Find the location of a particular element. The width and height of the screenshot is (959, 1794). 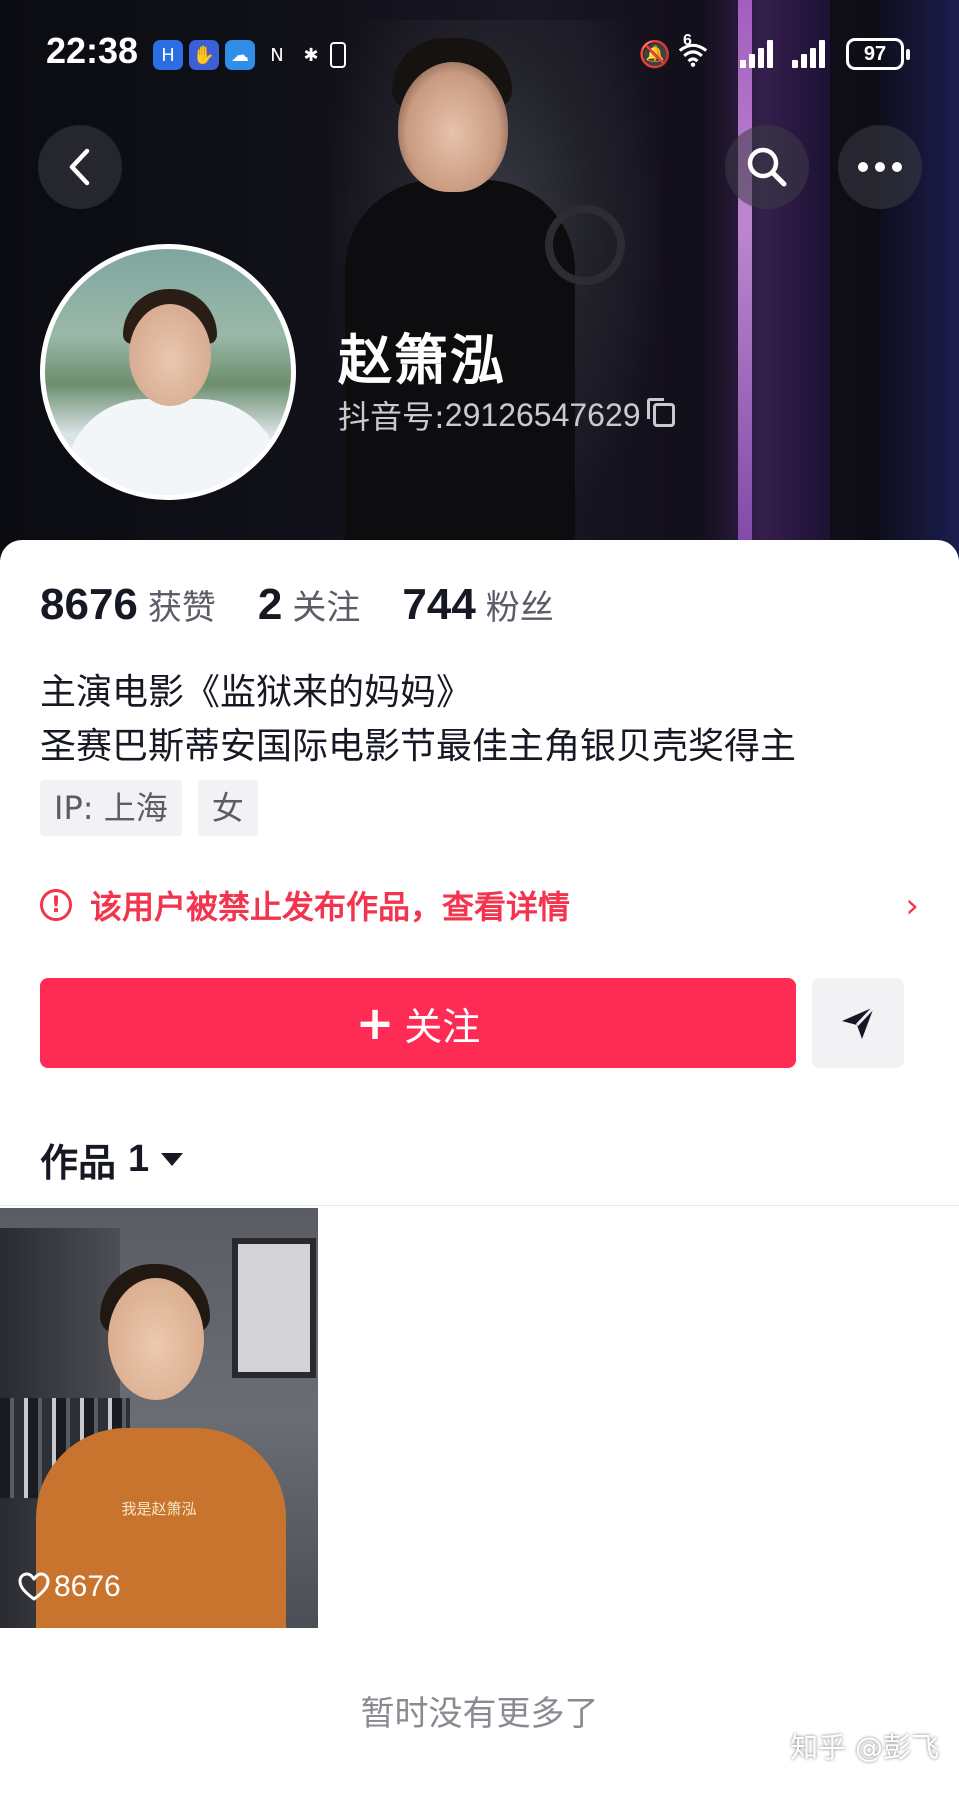

tab-works-count: 1 is located at coordinates (139, 1159).